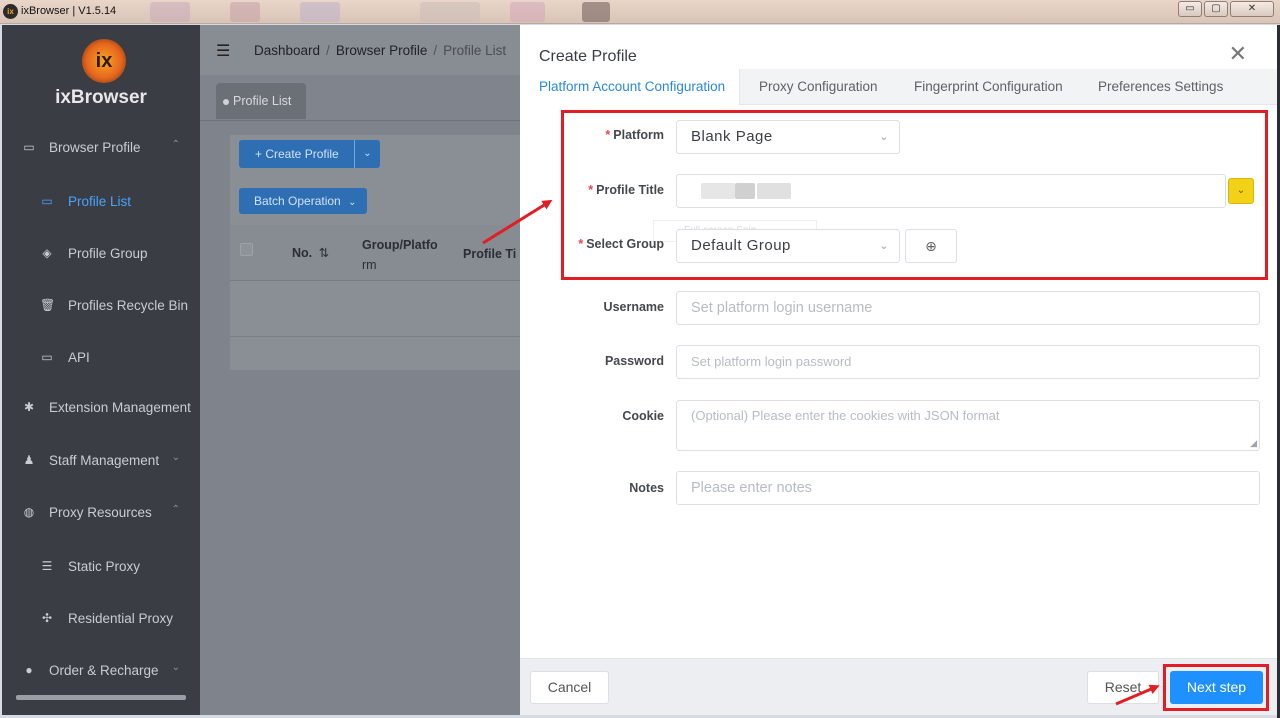 This screenshot has width=1280, height=718. What do you see at coordinates (818, 87) in the screenshot?
I see `tab-proxy-configuration: Proxy Configuration` at bounding box center [818, 87].